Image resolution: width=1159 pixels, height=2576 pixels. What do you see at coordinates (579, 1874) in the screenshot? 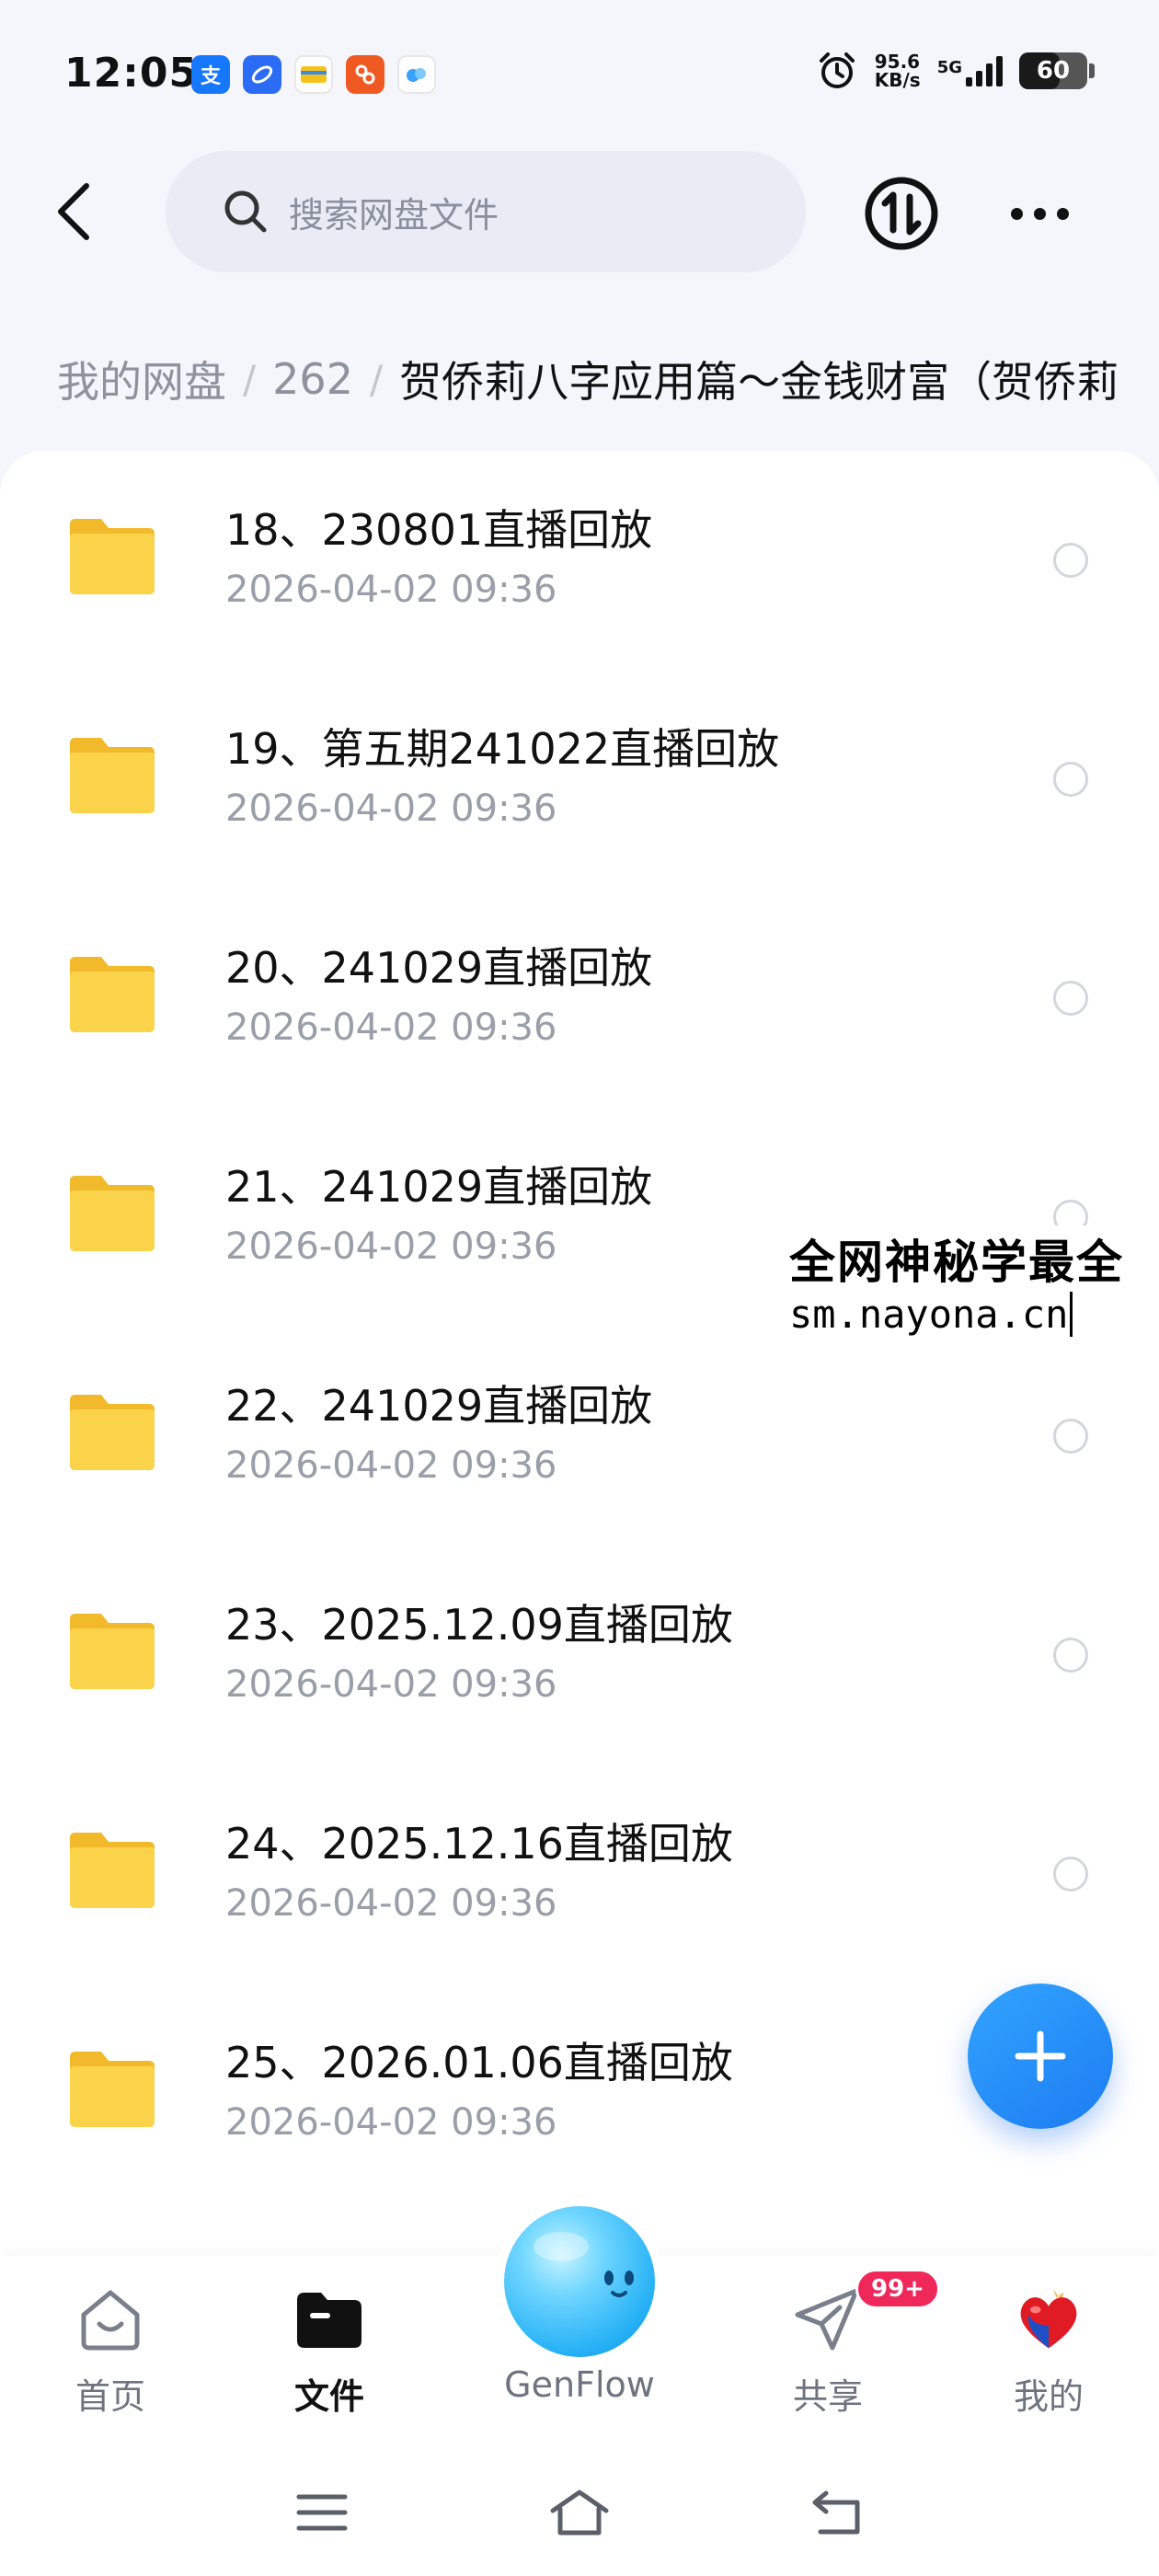
I see `folder-row: 24、2025.12.16直播回放 2026-04-02 09:36` at bounding box center [579, 1874].